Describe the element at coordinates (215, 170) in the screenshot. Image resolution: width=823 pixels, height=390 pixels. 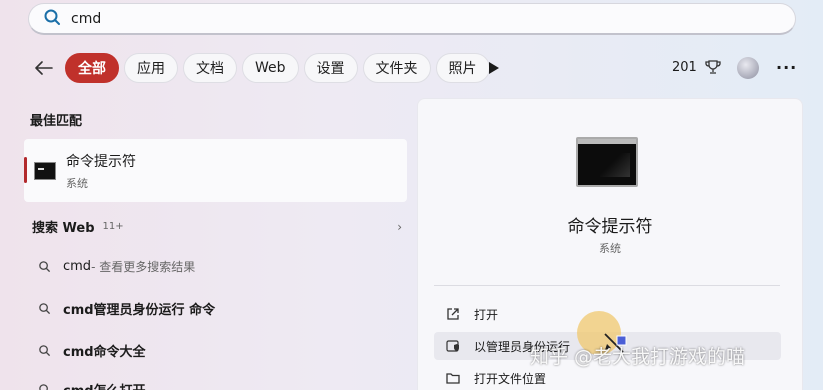
I see `best-match-item: 命令提示符 系统` at that location.